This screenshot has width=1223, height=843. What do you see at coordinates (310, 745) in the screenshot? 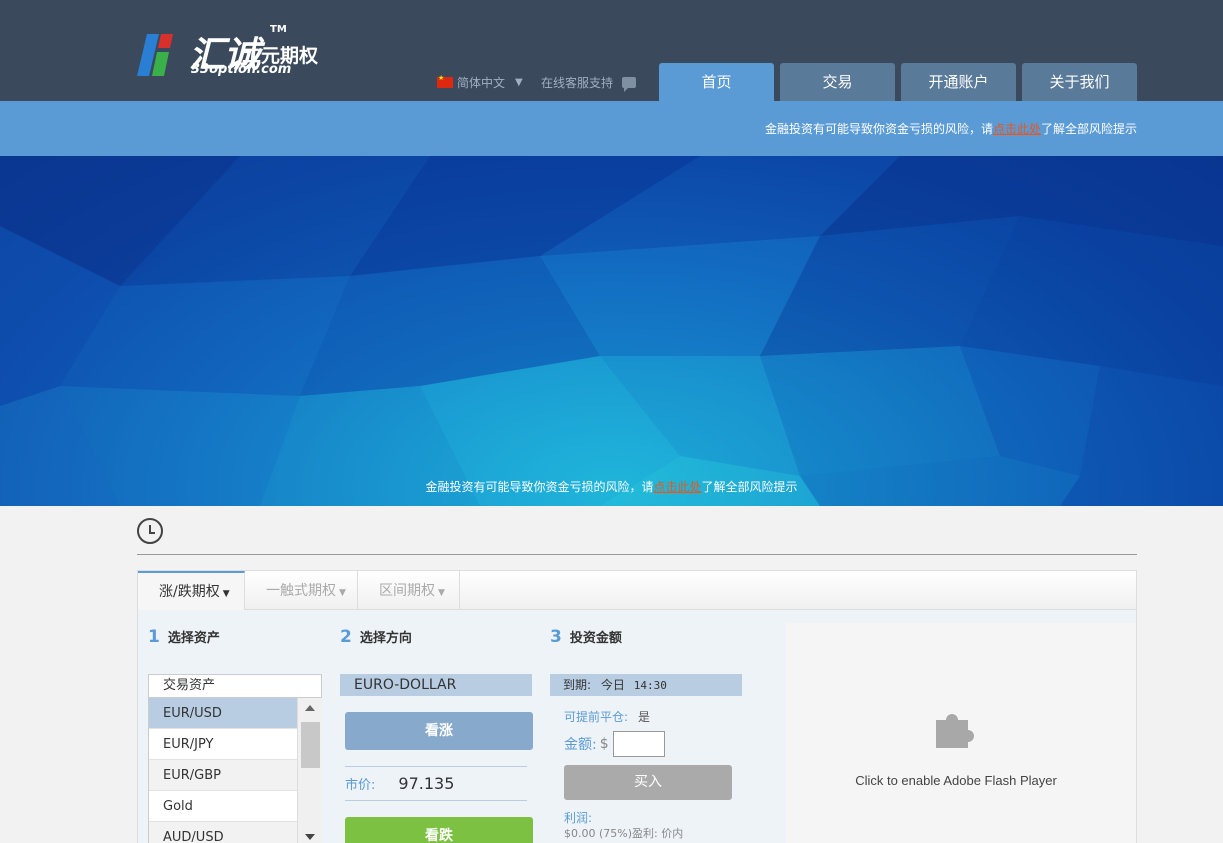
I see `scrollbar-thumb` at bounding box center [310, 745].